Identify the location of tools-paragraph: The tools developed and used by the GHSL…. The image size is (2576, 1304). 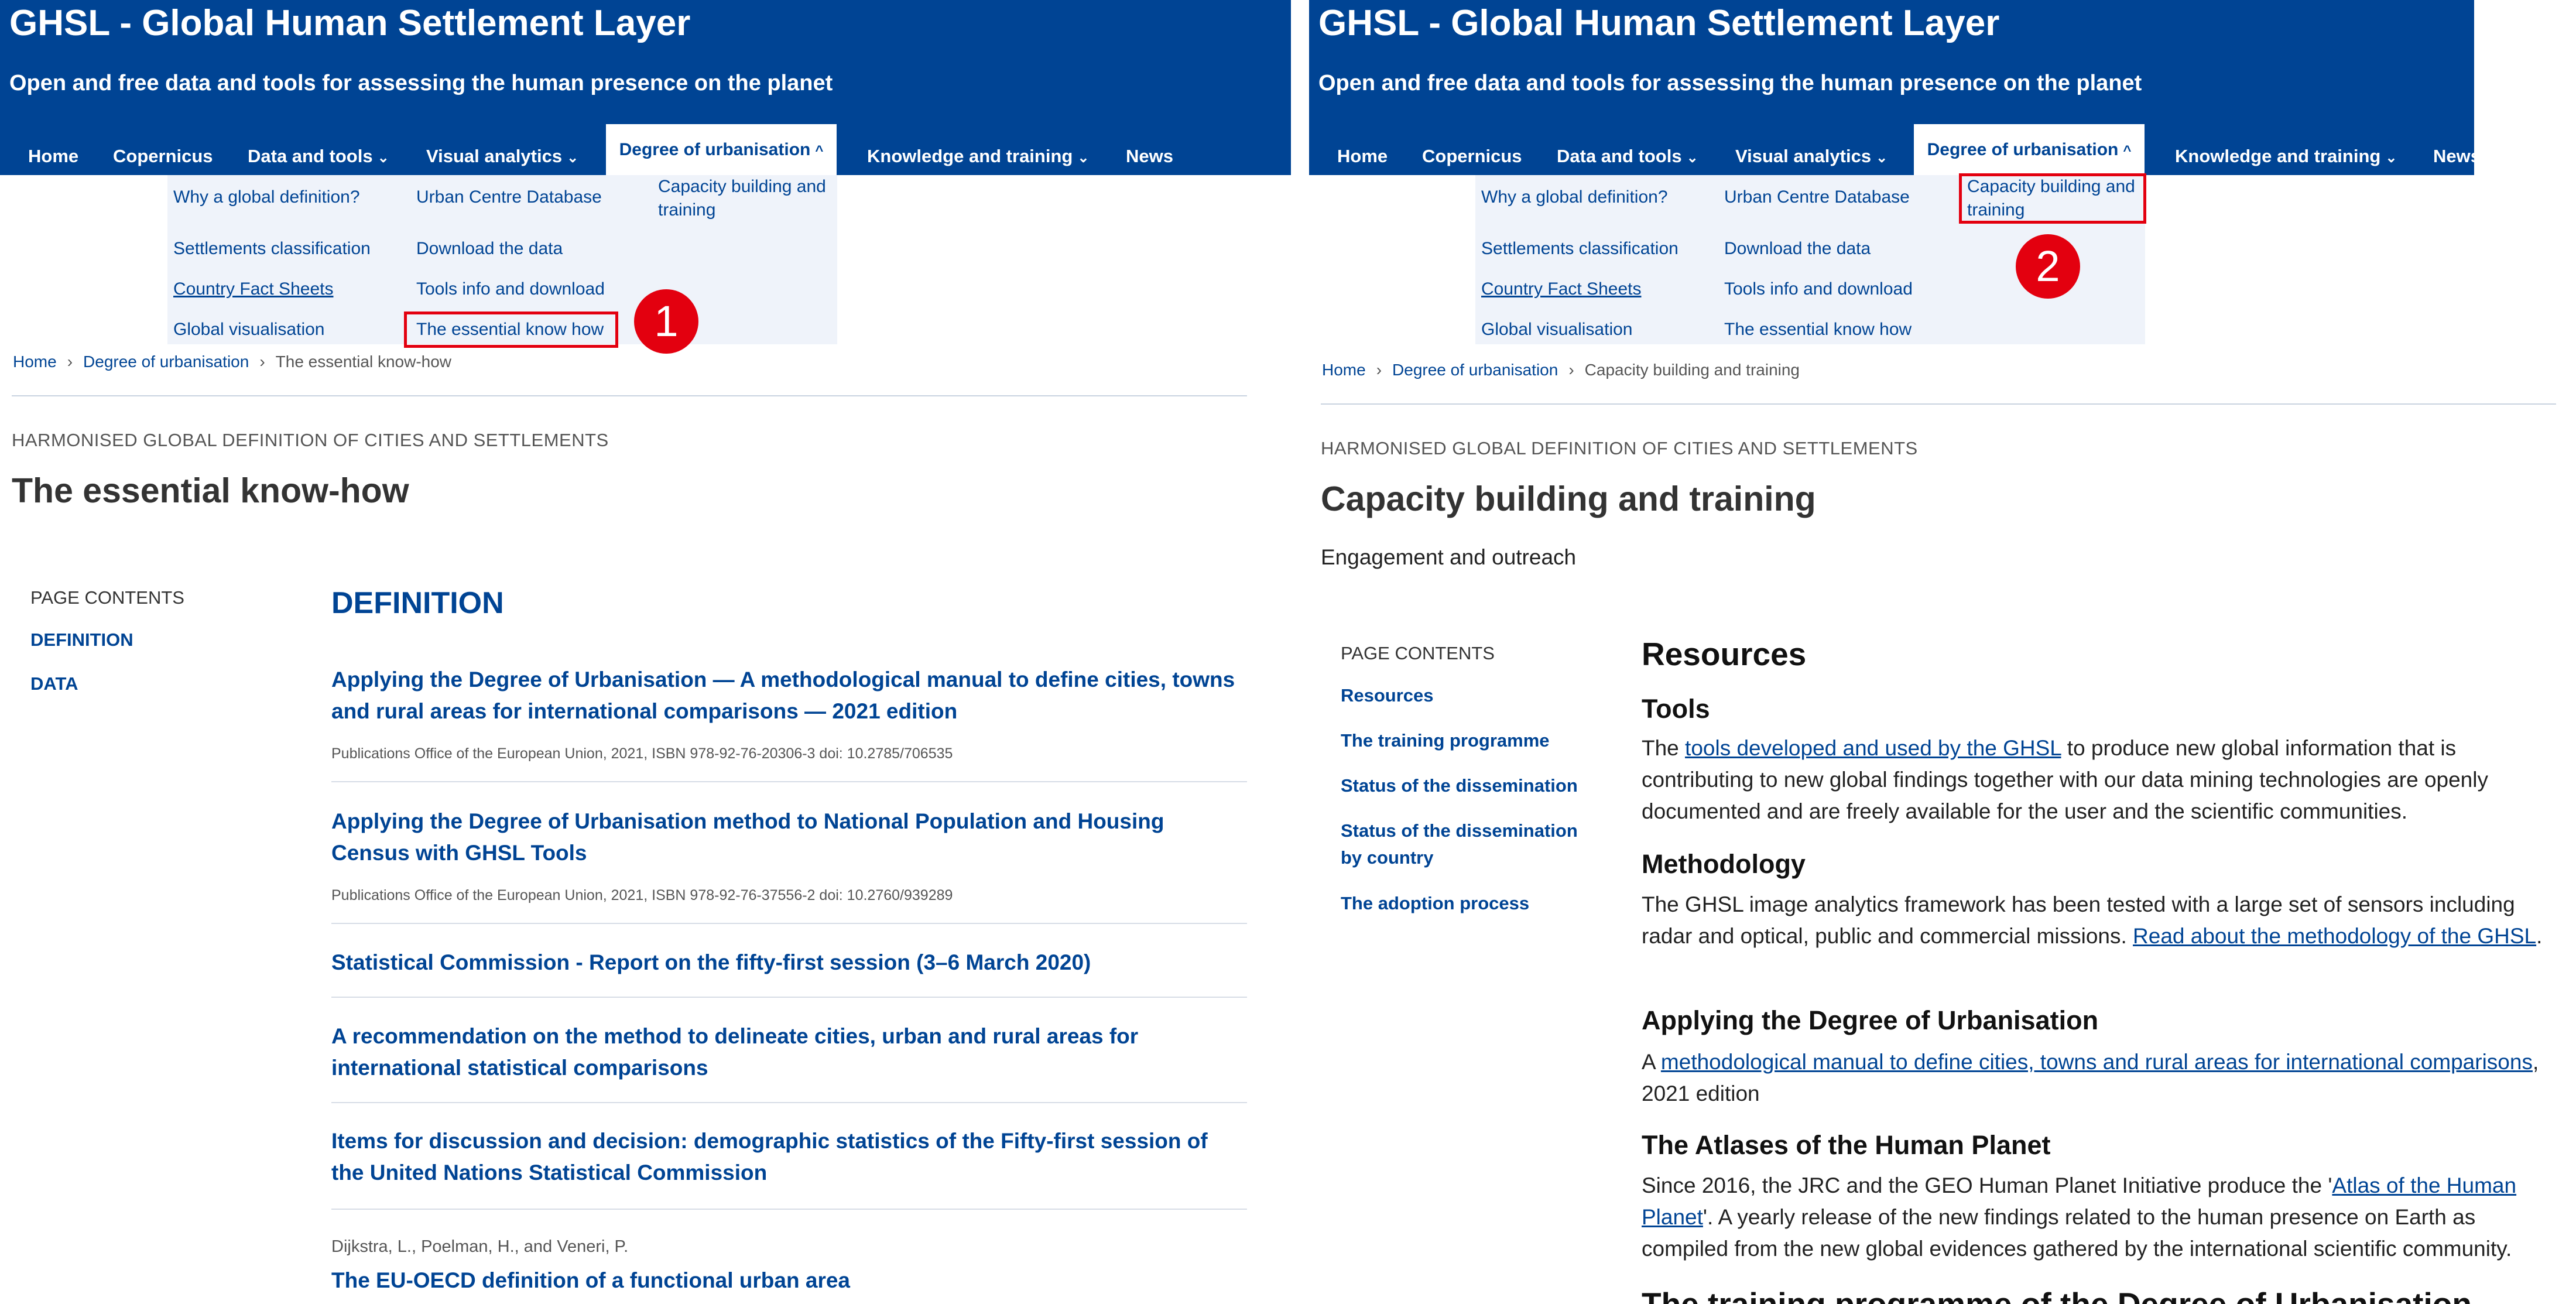
(2097, 780).